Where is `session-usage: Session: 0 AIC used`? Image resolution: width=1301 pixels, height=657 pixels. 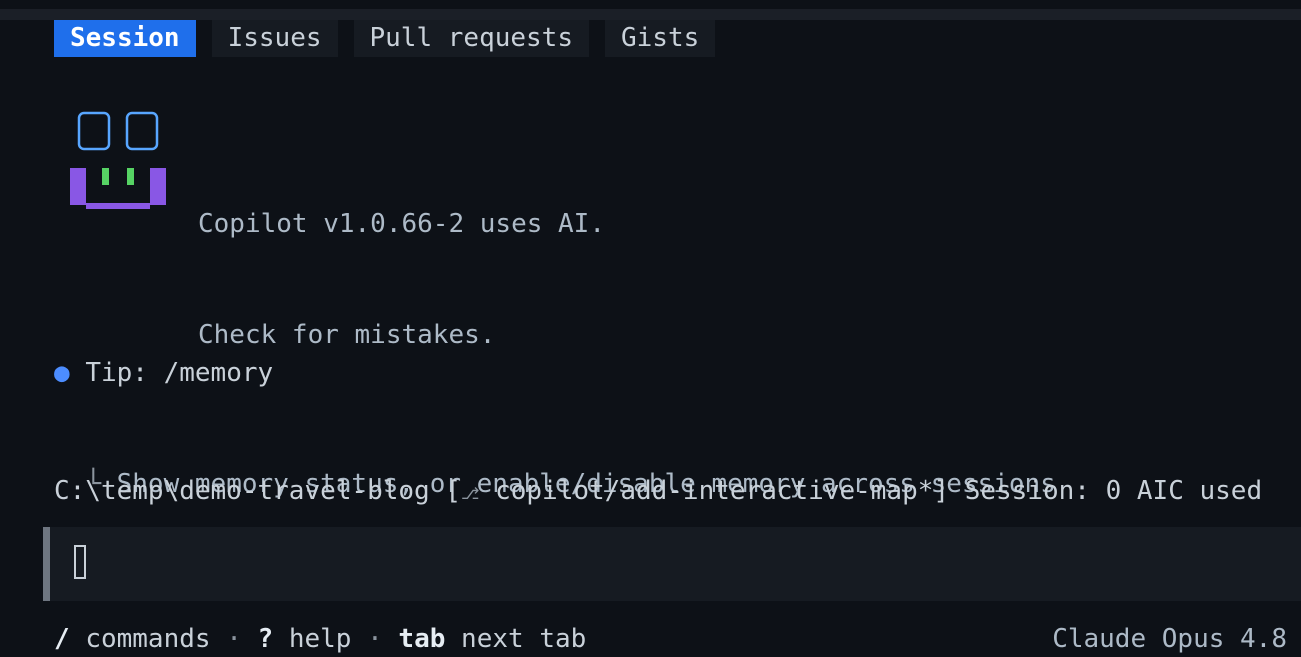 session-usage: Session: 0 AIC used is located at coordinates (1113, 491).